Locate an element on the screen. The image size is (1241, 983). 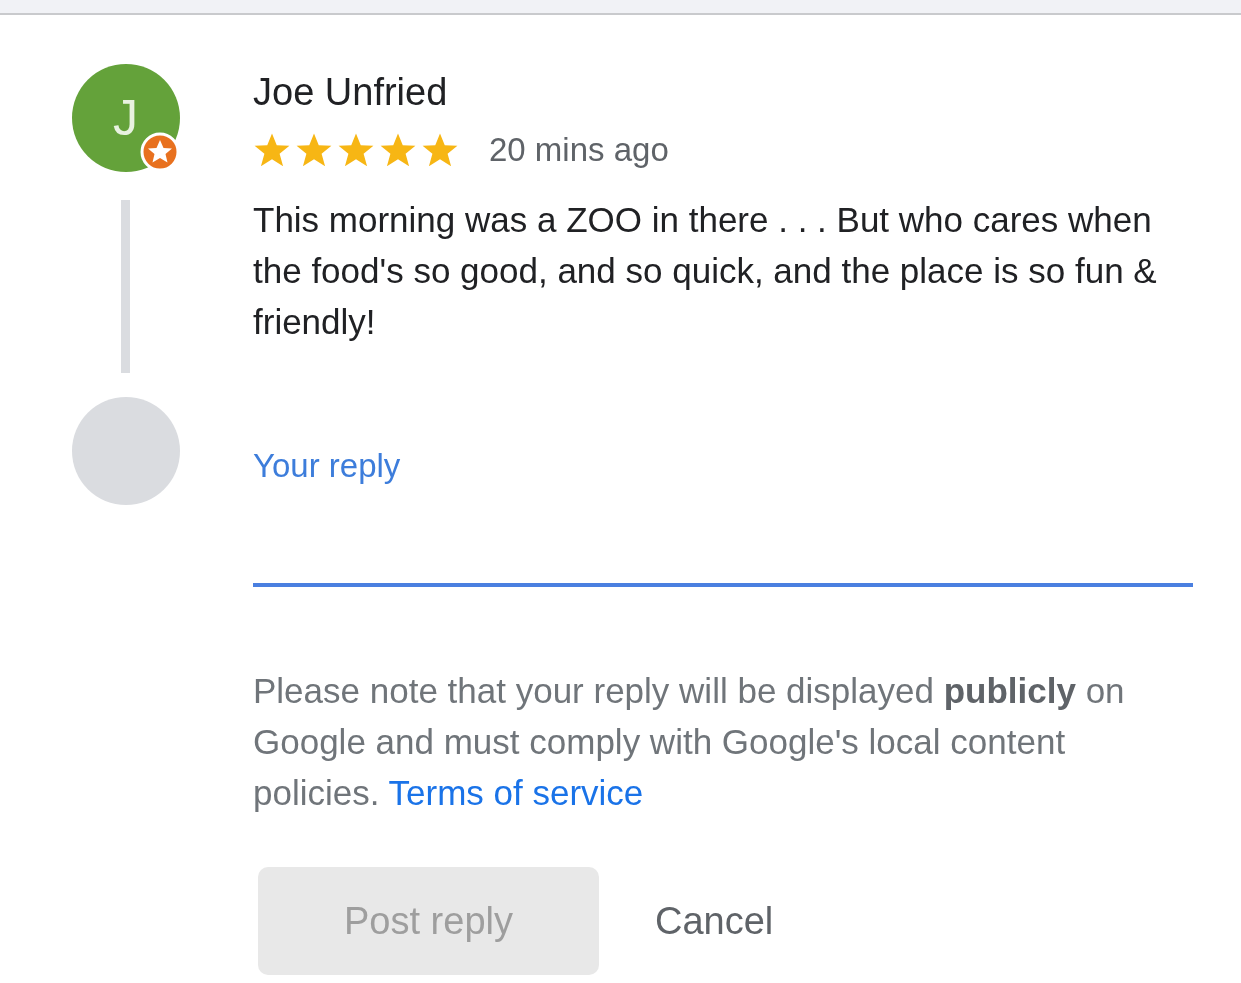
notice-text: Please note that your reply will be displayed publicly on Google and must comply with Google's local content policies. Terms of service is located at coordinates (689, 742).